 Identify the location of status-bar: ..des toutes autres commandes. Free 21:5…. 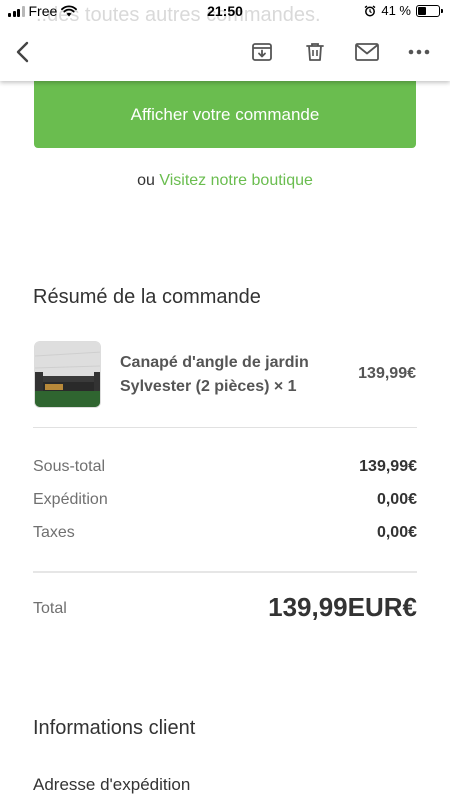
(225, 13).